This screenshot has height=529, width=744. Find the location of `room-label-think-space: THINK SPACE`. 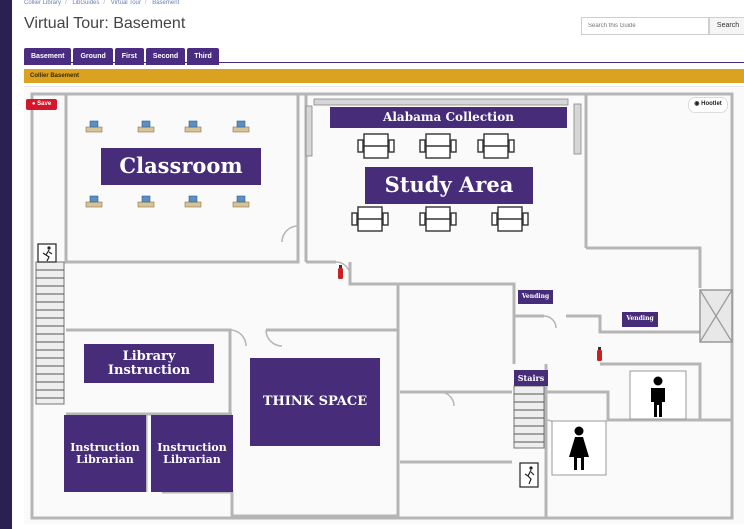

room-label-think-space: THINK SPACE is located at coordinates (315, 402).